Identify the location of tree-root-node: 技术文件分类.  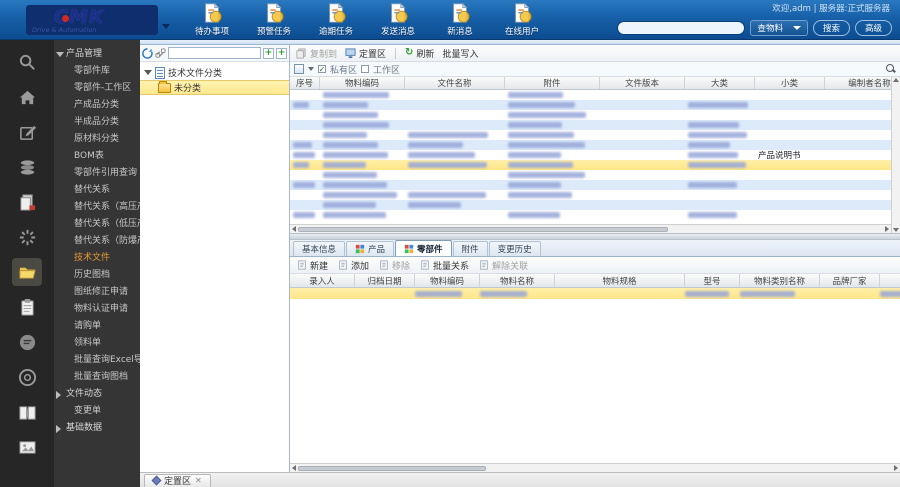
(214, 72).